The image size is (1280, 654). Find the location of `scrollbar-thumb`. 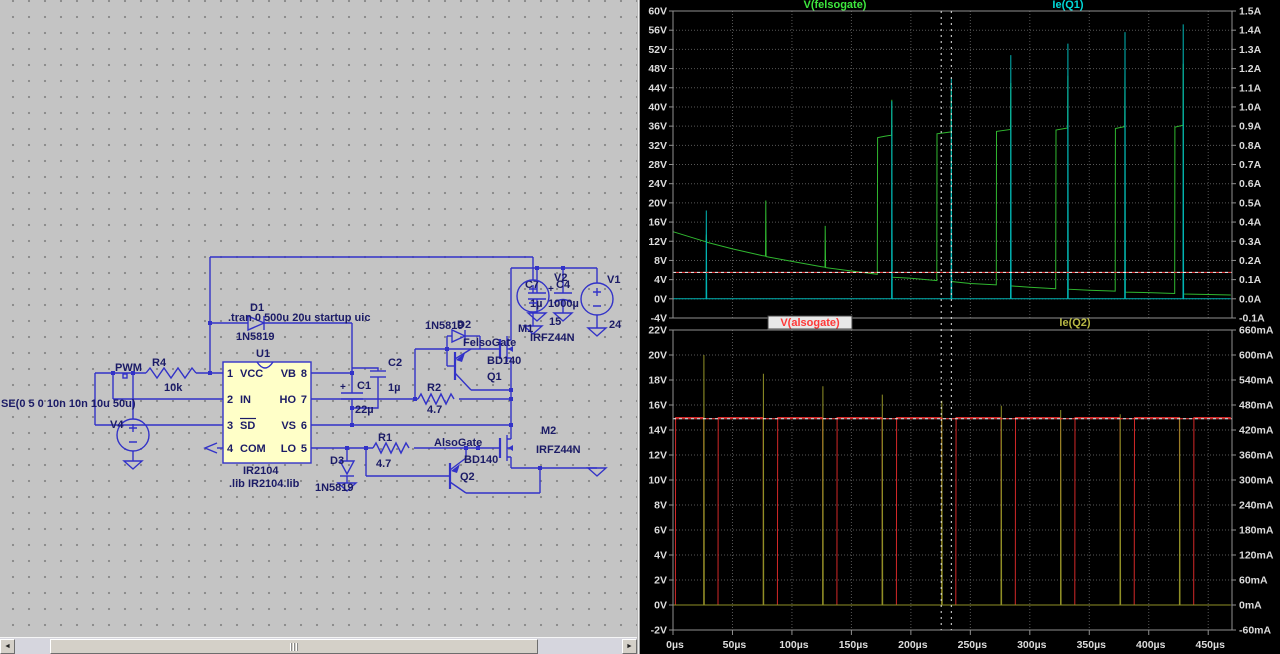

scrollbar-thumb is located at coordinates (294, 646).